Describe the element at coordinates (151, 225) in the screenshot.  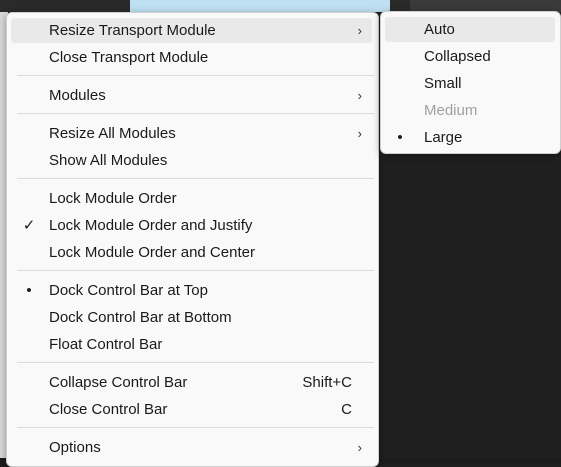
I see `menu-item-label: Lock Module Order and Justify` at that location.